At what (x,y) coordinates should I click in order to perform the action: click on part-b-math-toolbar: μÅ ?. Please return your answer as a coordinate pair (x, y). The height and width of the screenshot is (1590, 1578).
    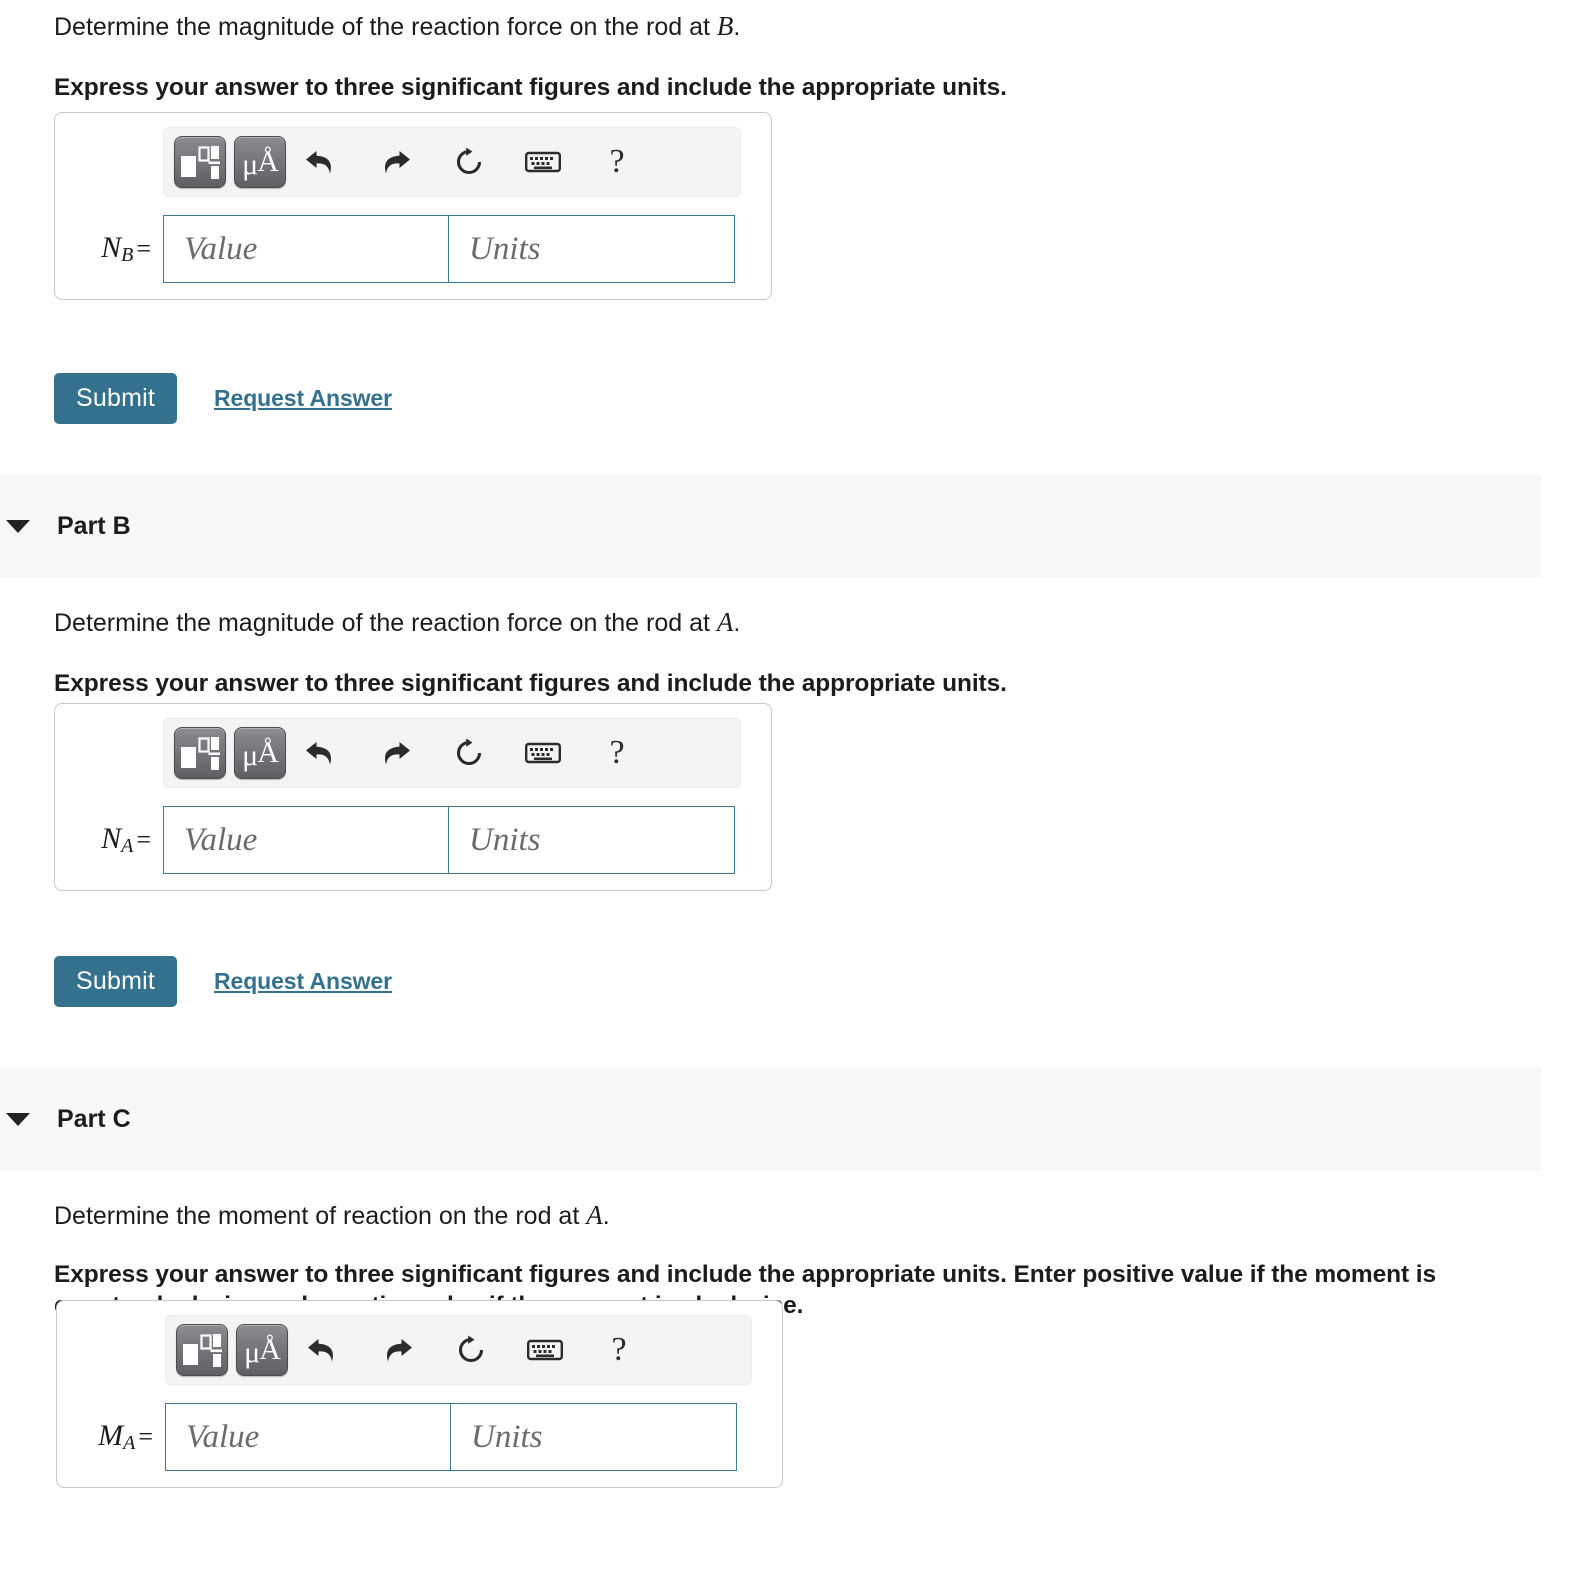
    Looking at the image, I should click on (452, 753).